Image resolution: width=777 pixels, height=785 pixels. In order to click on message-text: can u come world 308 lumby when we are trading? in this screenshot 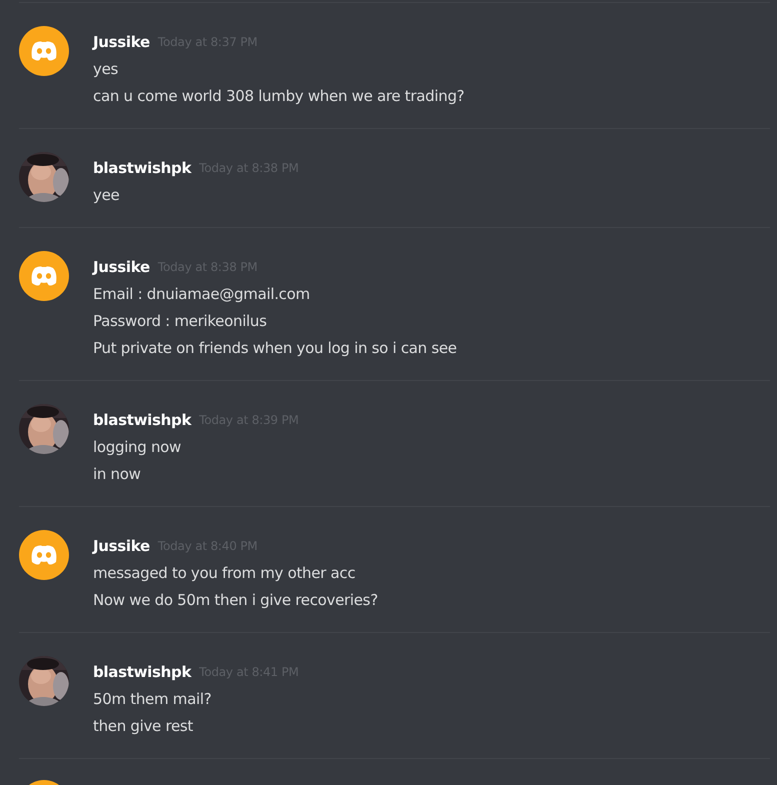, I will do `click(278, 96)`.